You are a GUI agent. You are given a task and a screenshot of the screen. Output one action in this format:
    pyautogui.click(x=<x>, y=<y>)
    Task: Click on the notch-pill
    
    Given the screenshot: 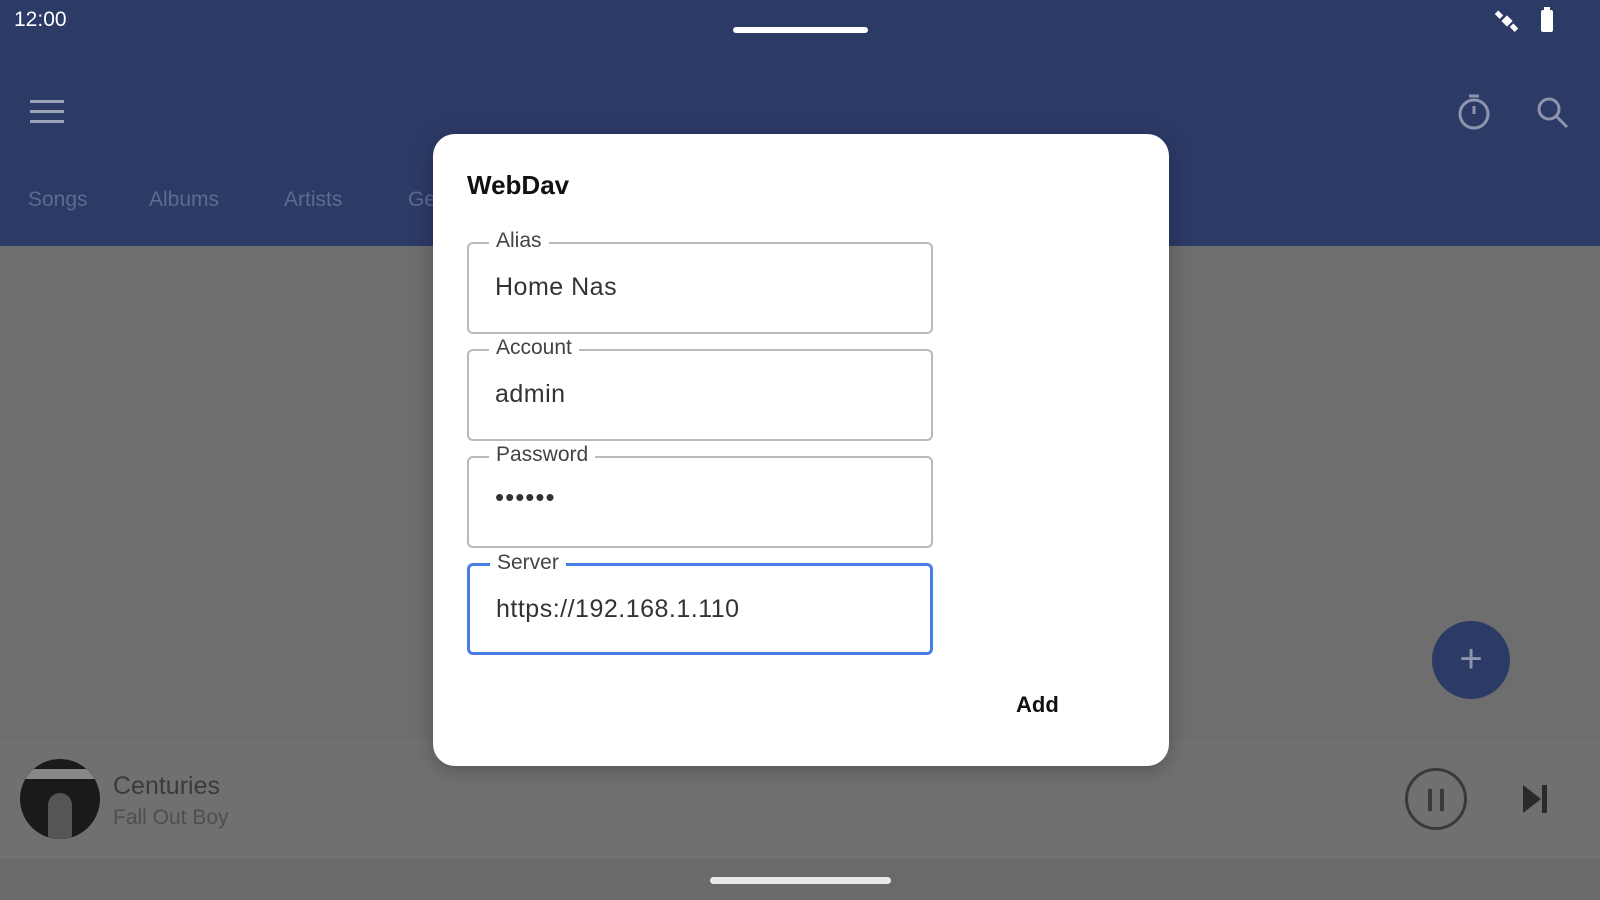 What is the action you would take?
    pyautogui.click(x=800, y=30)
    